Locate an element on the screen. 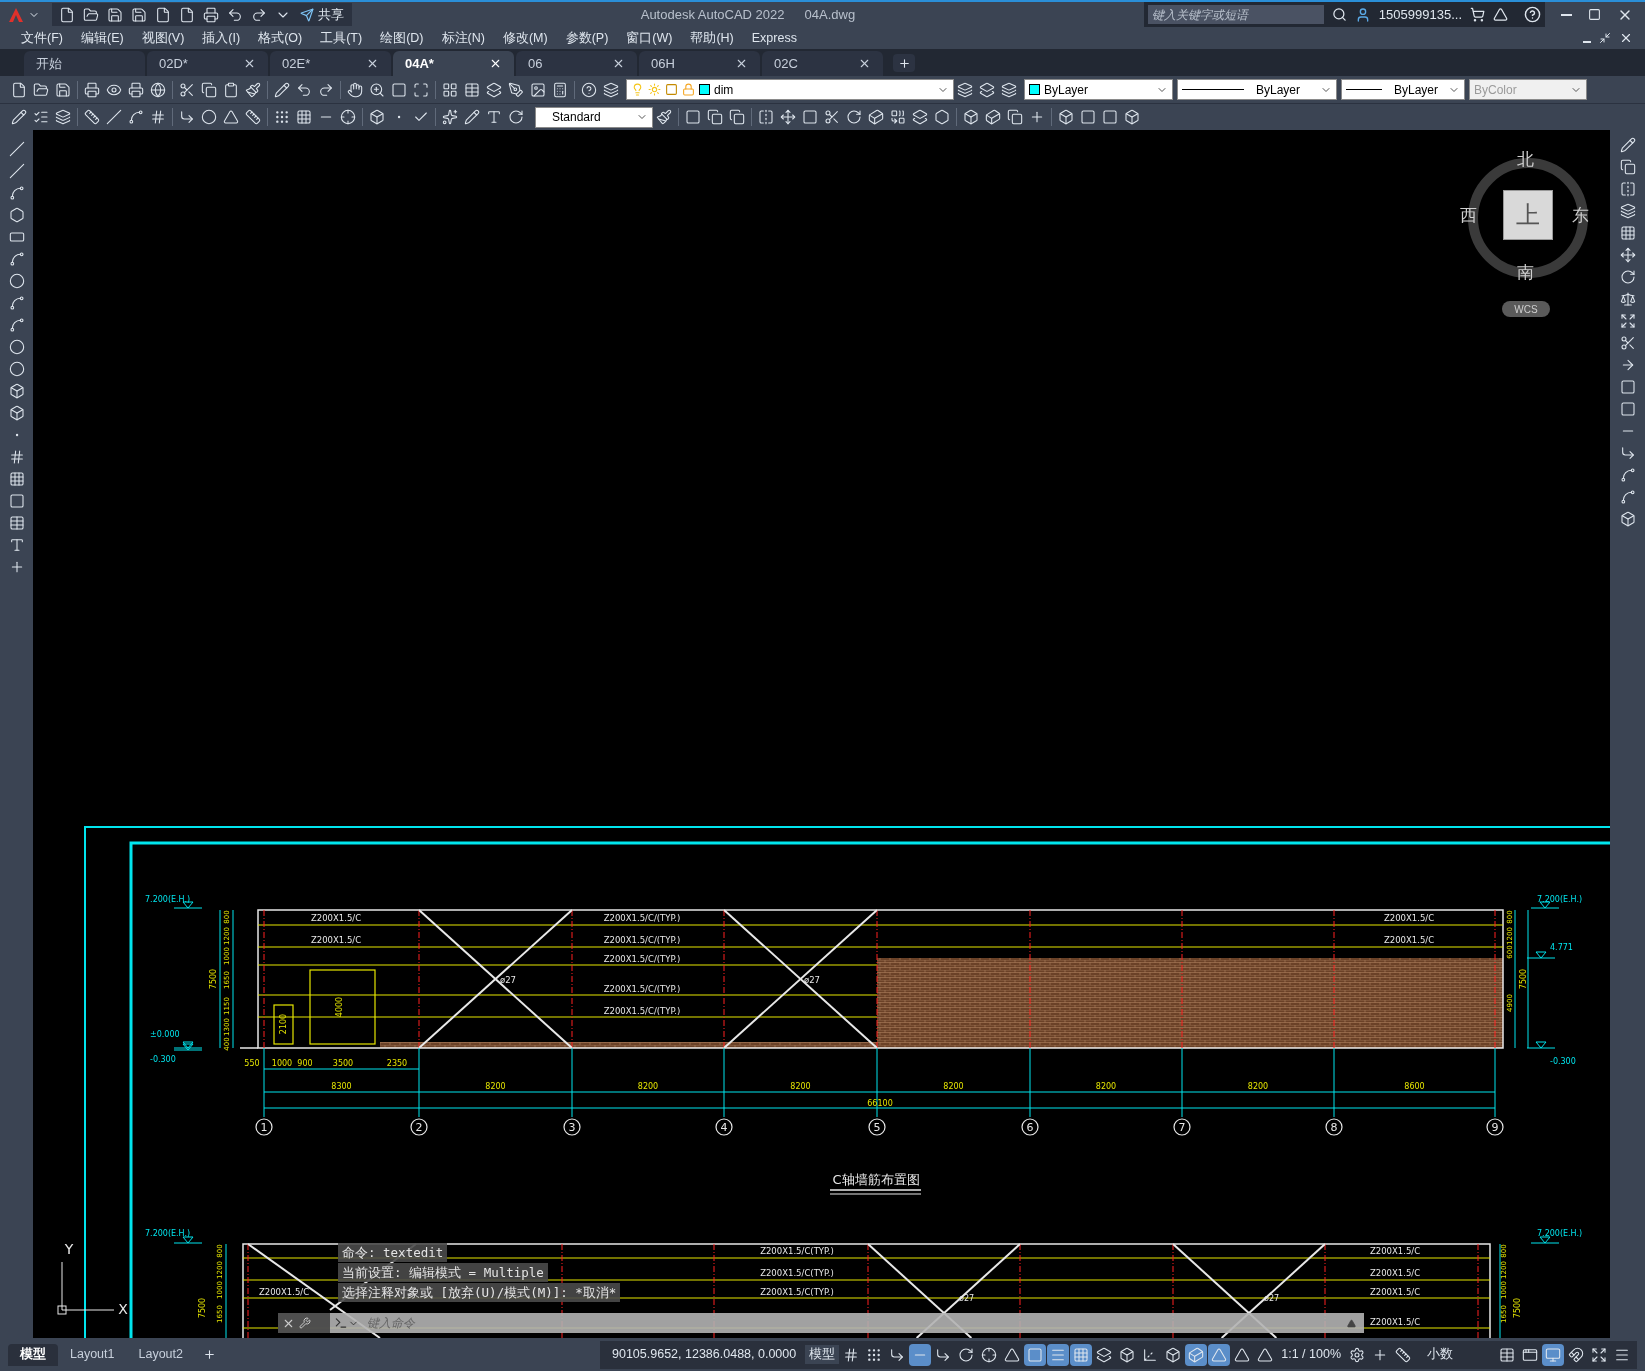 The width and height of the screenshot is (1645, 1371). coordinates: 90105.9652, 12386.0488, 0.0000 is located at coordinates (704, 1355).